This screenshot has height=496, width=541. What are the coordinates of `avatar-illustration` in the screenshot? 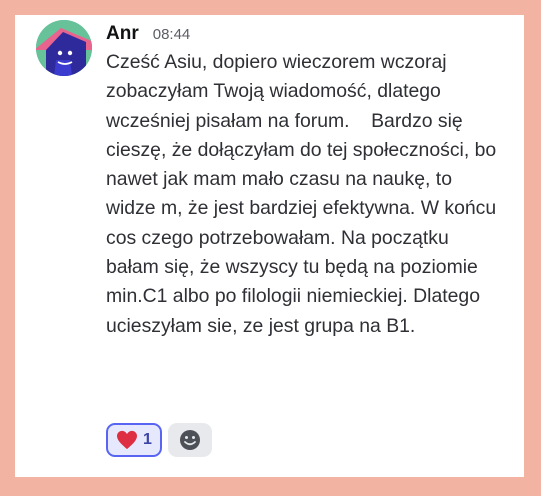 It's located at (64, 48).